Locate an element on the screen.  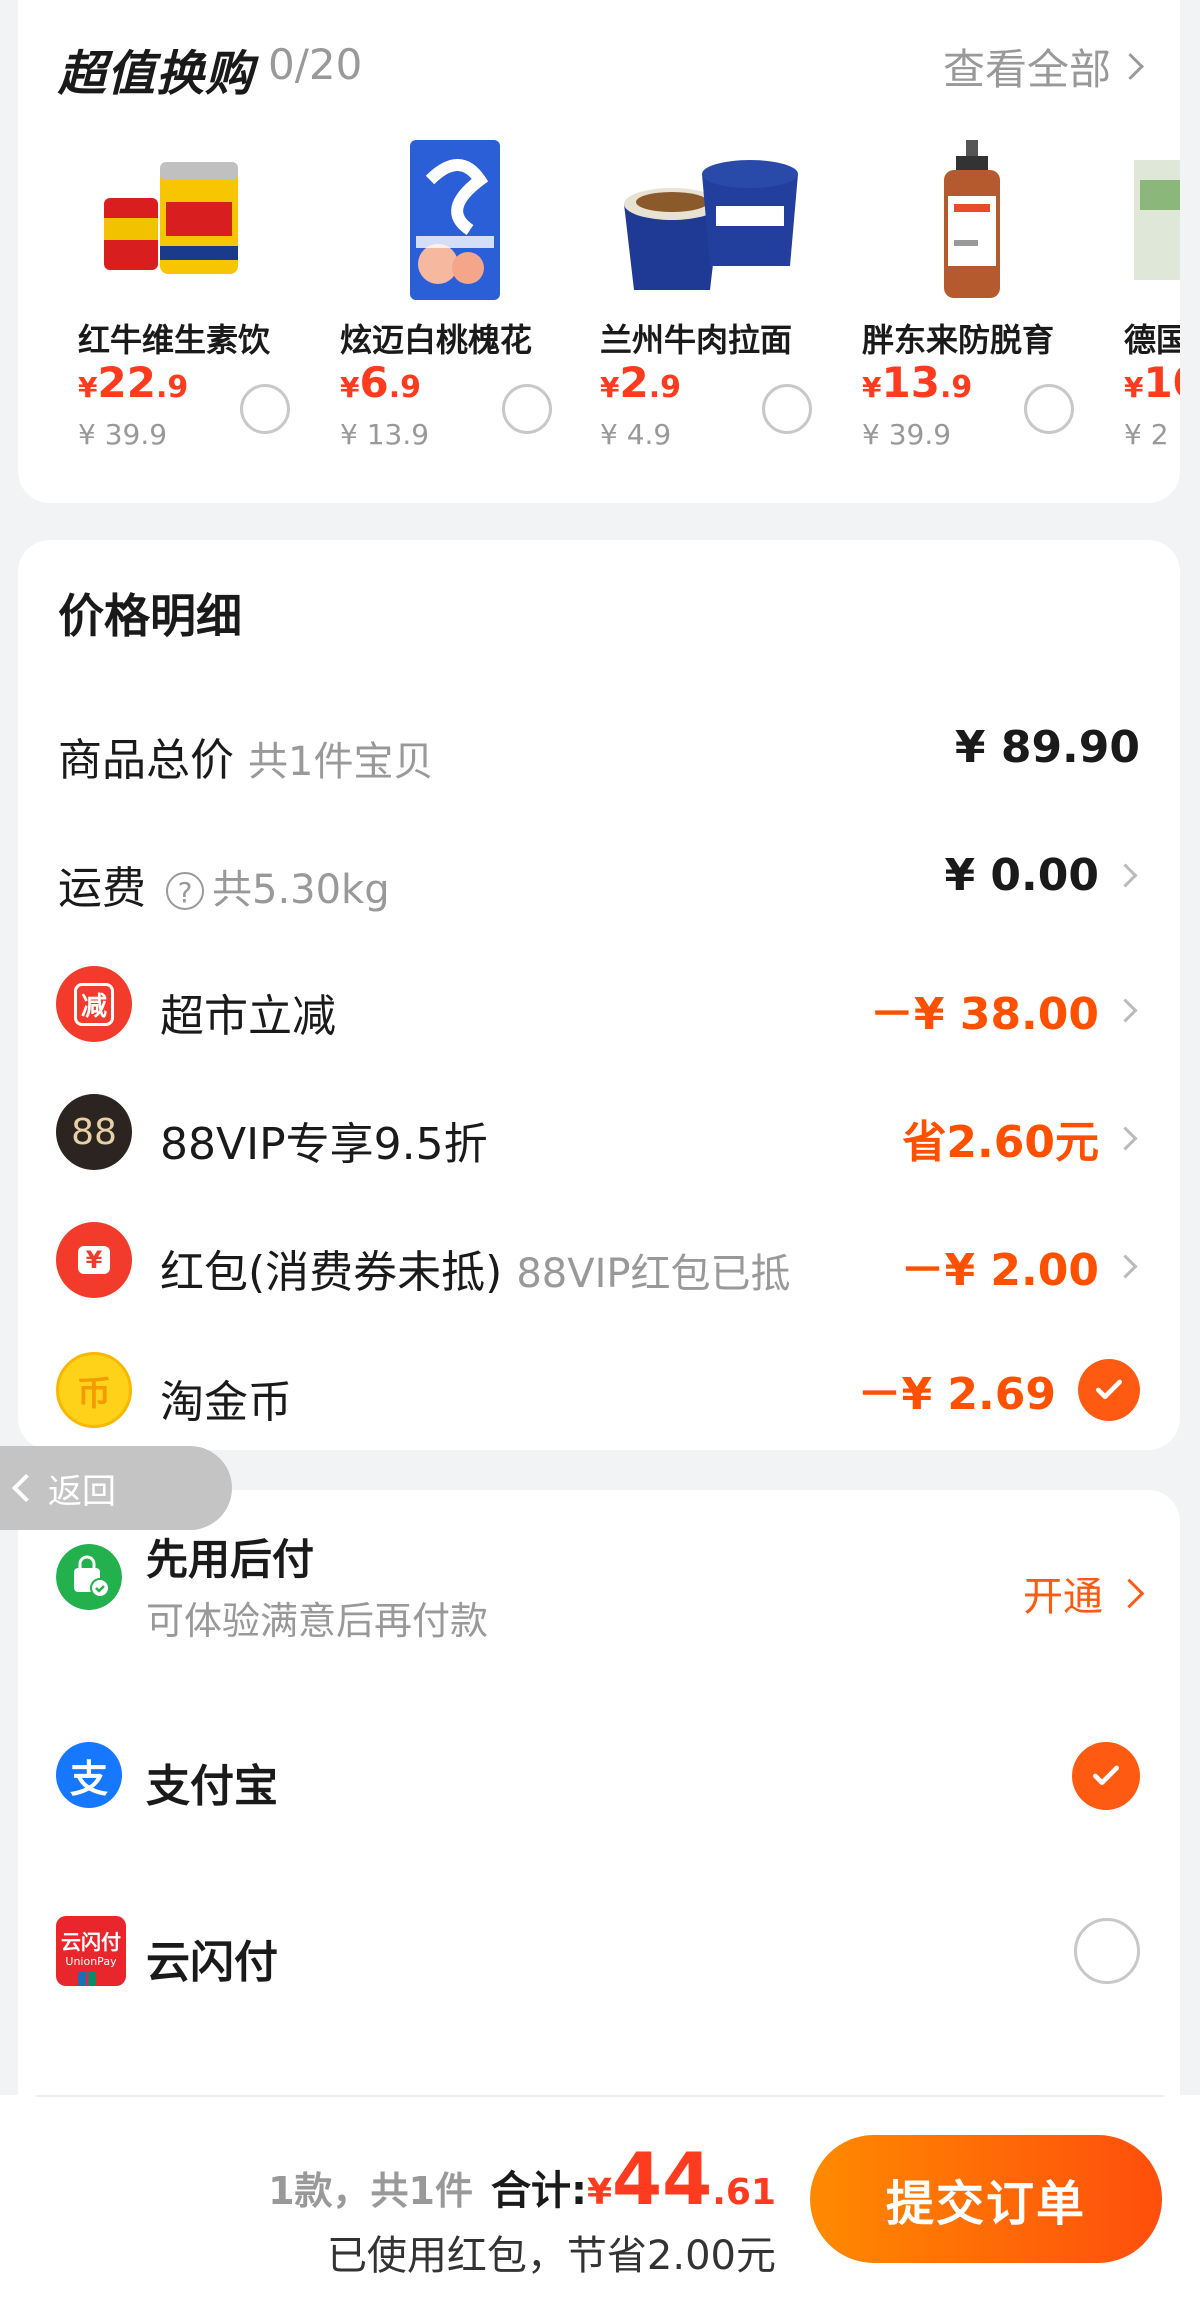
goods-total-label: 商品总价 is located at coordinates (146, 760).